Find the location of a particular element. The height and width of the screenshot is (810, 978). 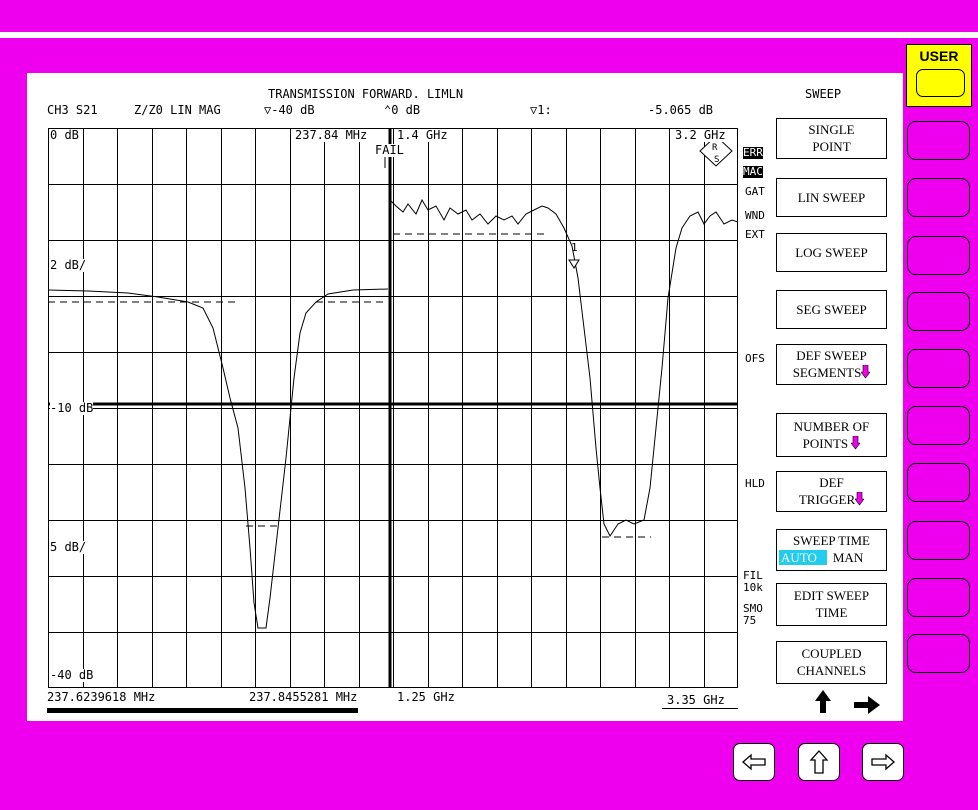

arrow-up-outline-icon is located at coordinates (819, 762).